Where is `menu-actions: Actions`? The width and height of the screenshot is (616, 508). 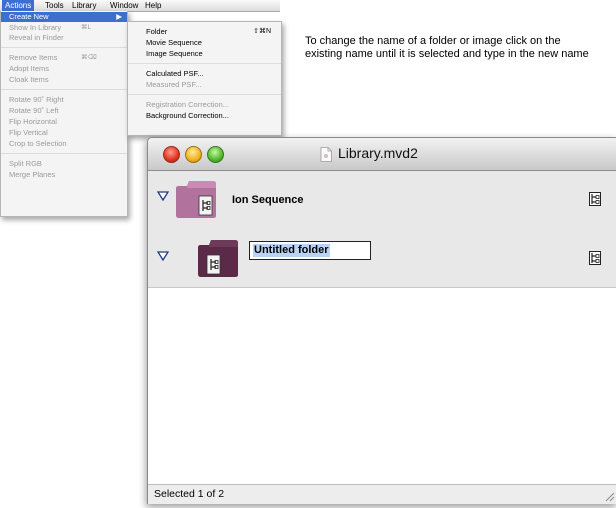
menu-actions: Actions is located at coordinates (18, 5).